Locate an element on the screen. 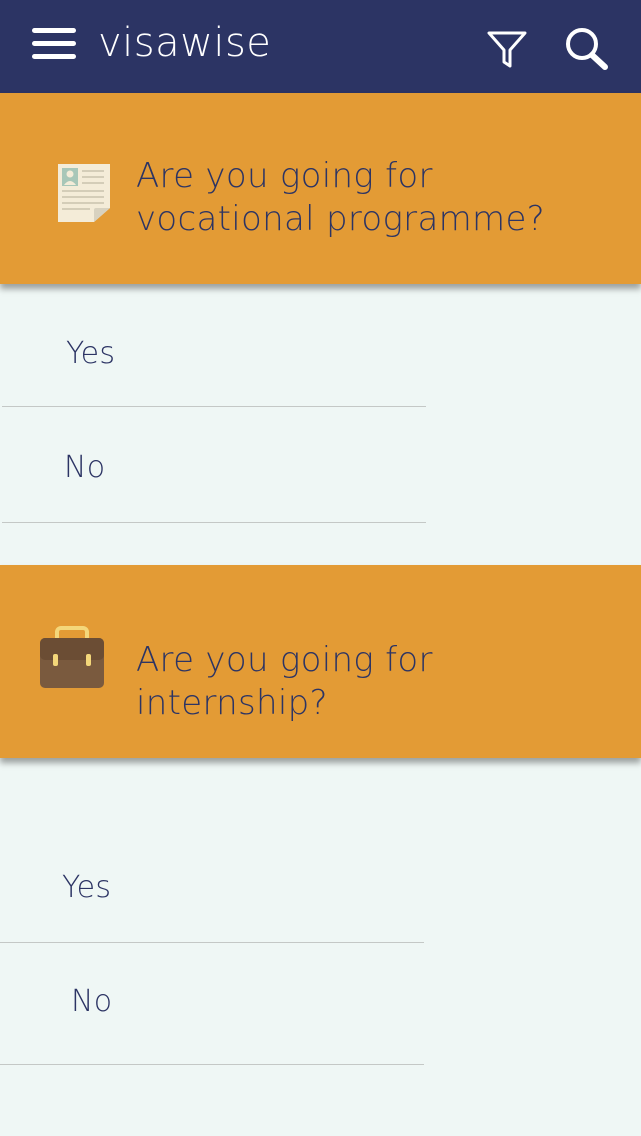  briefcase-icon is located at coordinates (72, 657).